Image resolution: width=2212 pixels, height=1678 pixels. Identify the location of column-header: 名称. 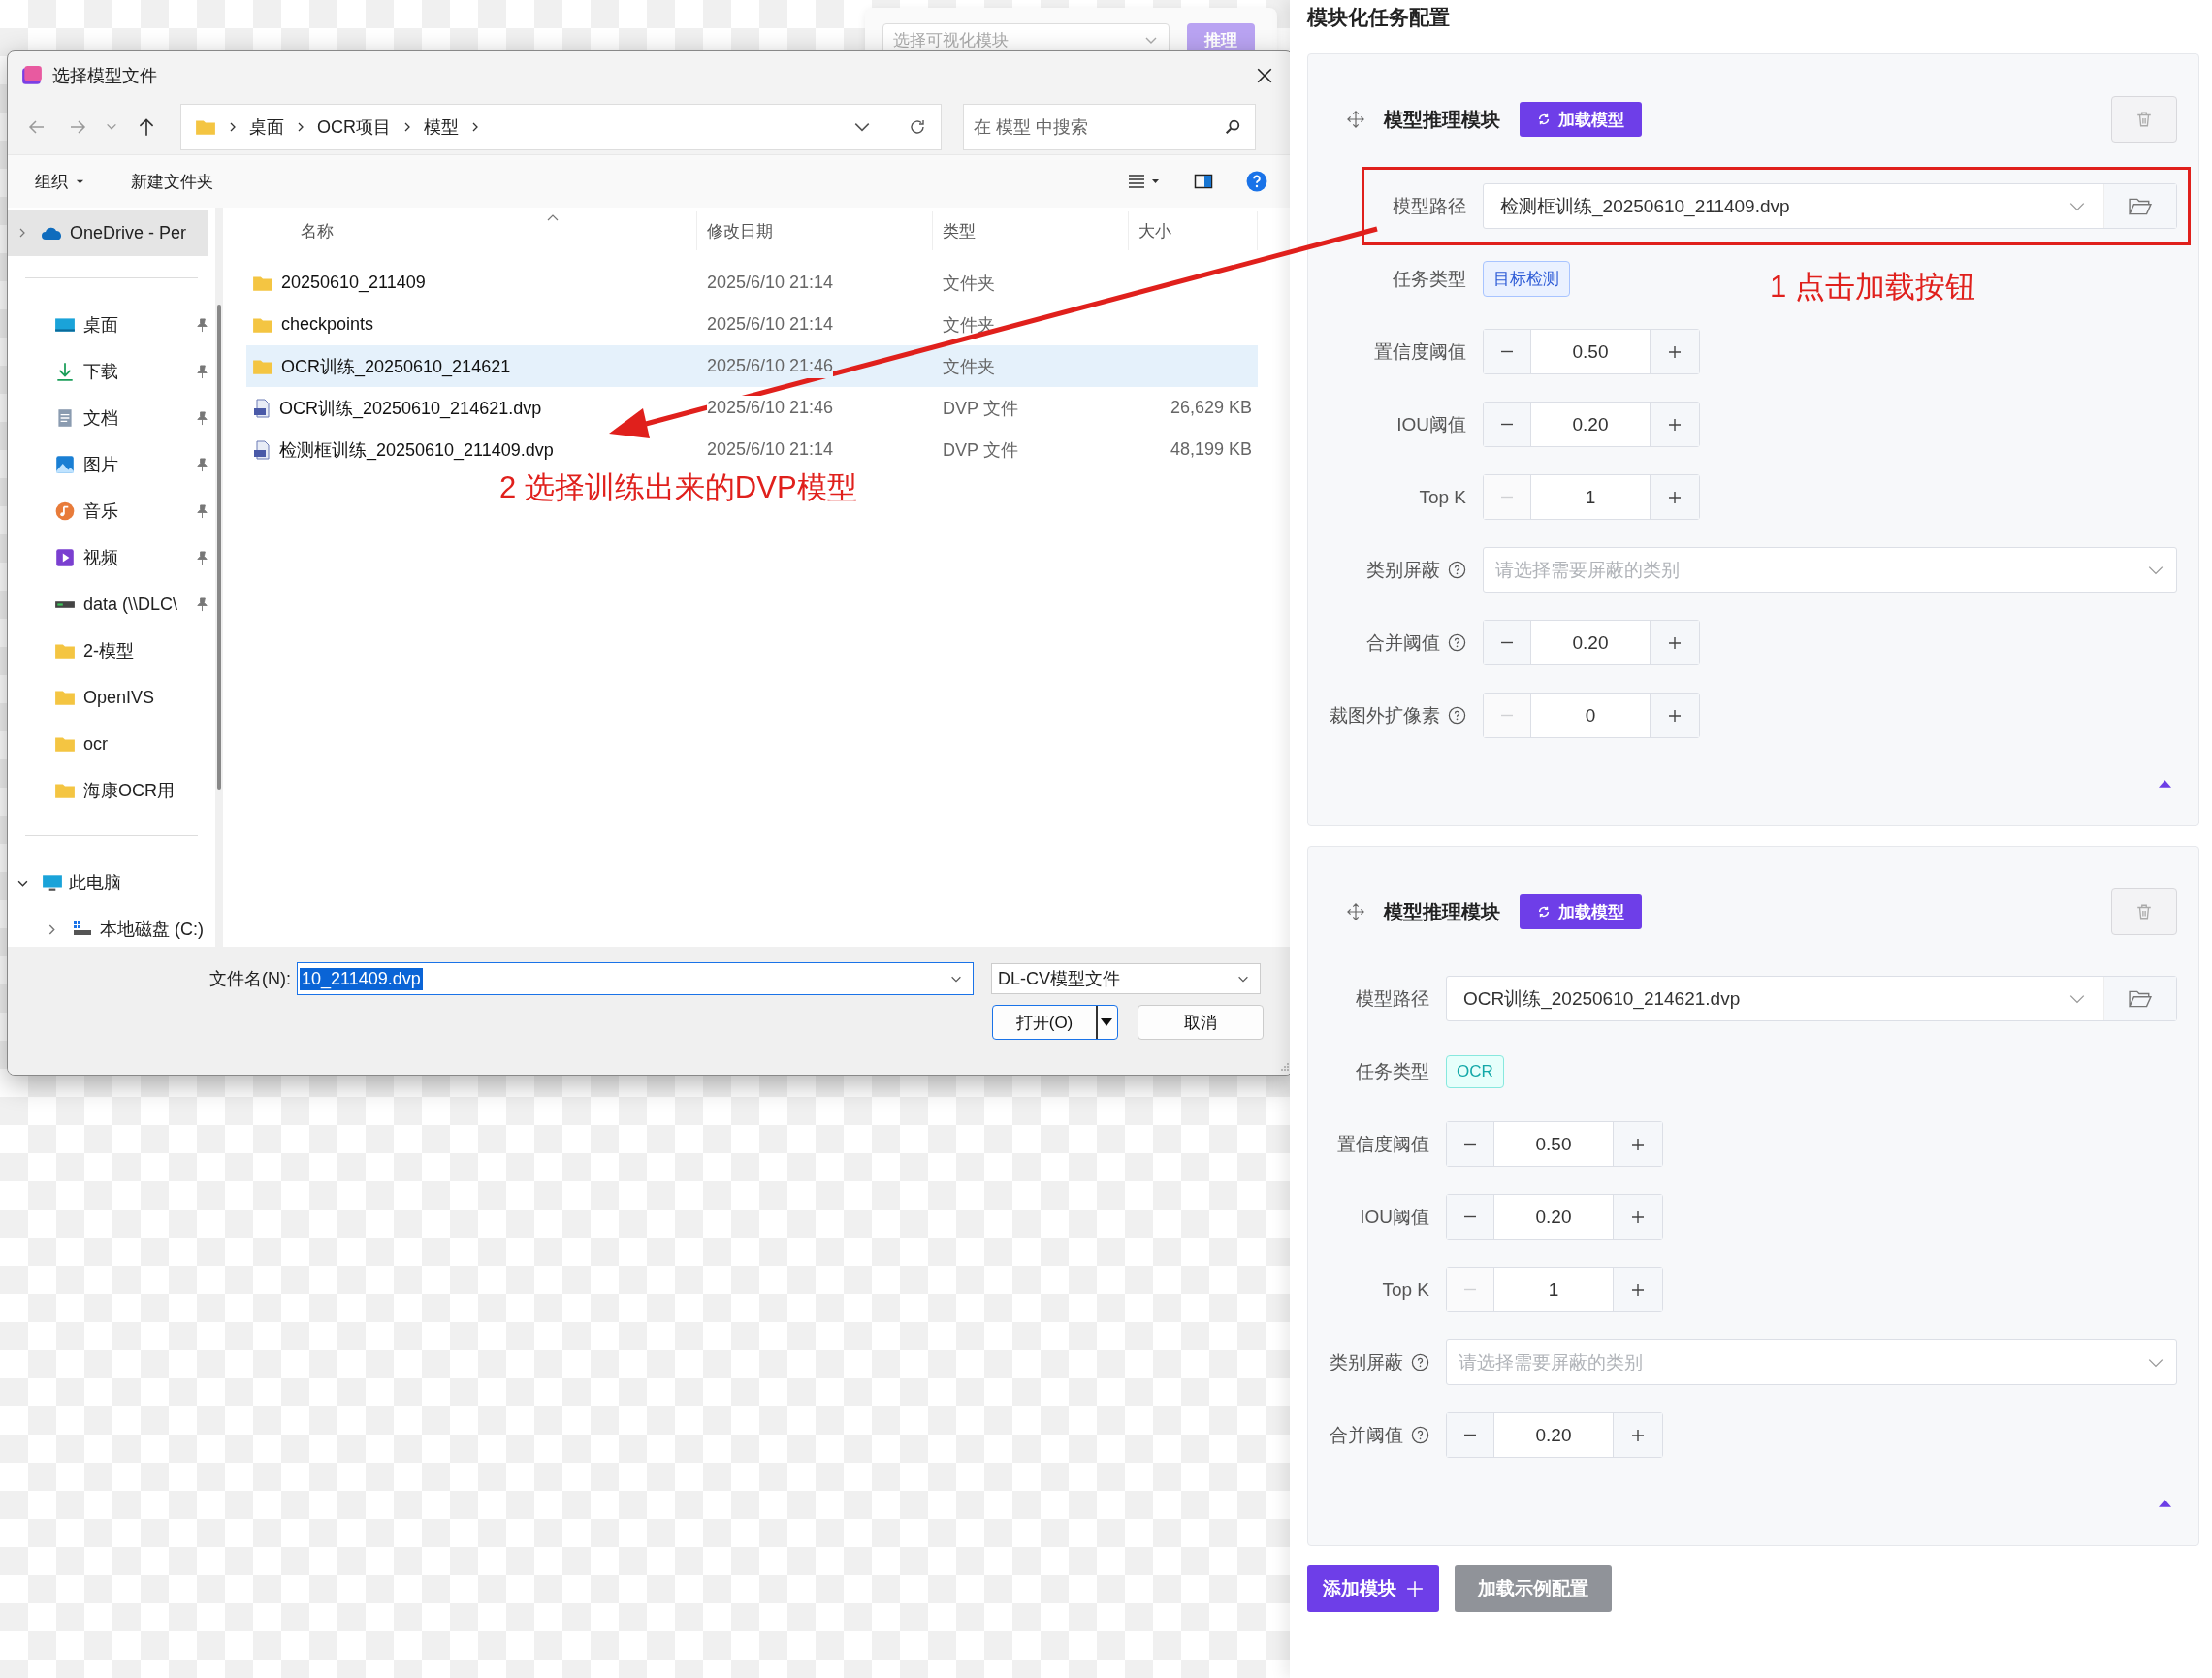
(472, 230).